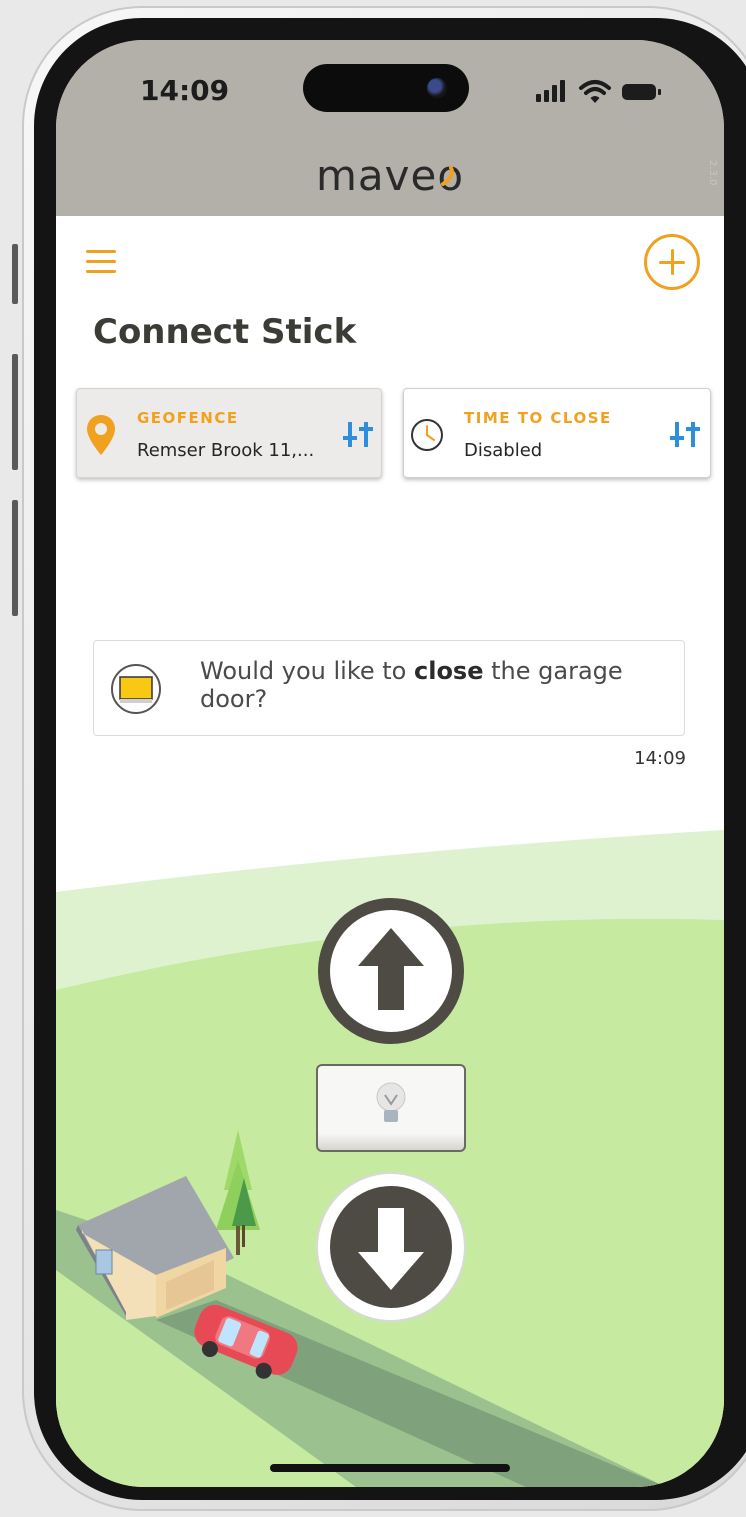 This screenshot has height=1517, width=746. Describe the element at coordinates (15, 558) in the screenshot. I see `volume-down-button` at that location.